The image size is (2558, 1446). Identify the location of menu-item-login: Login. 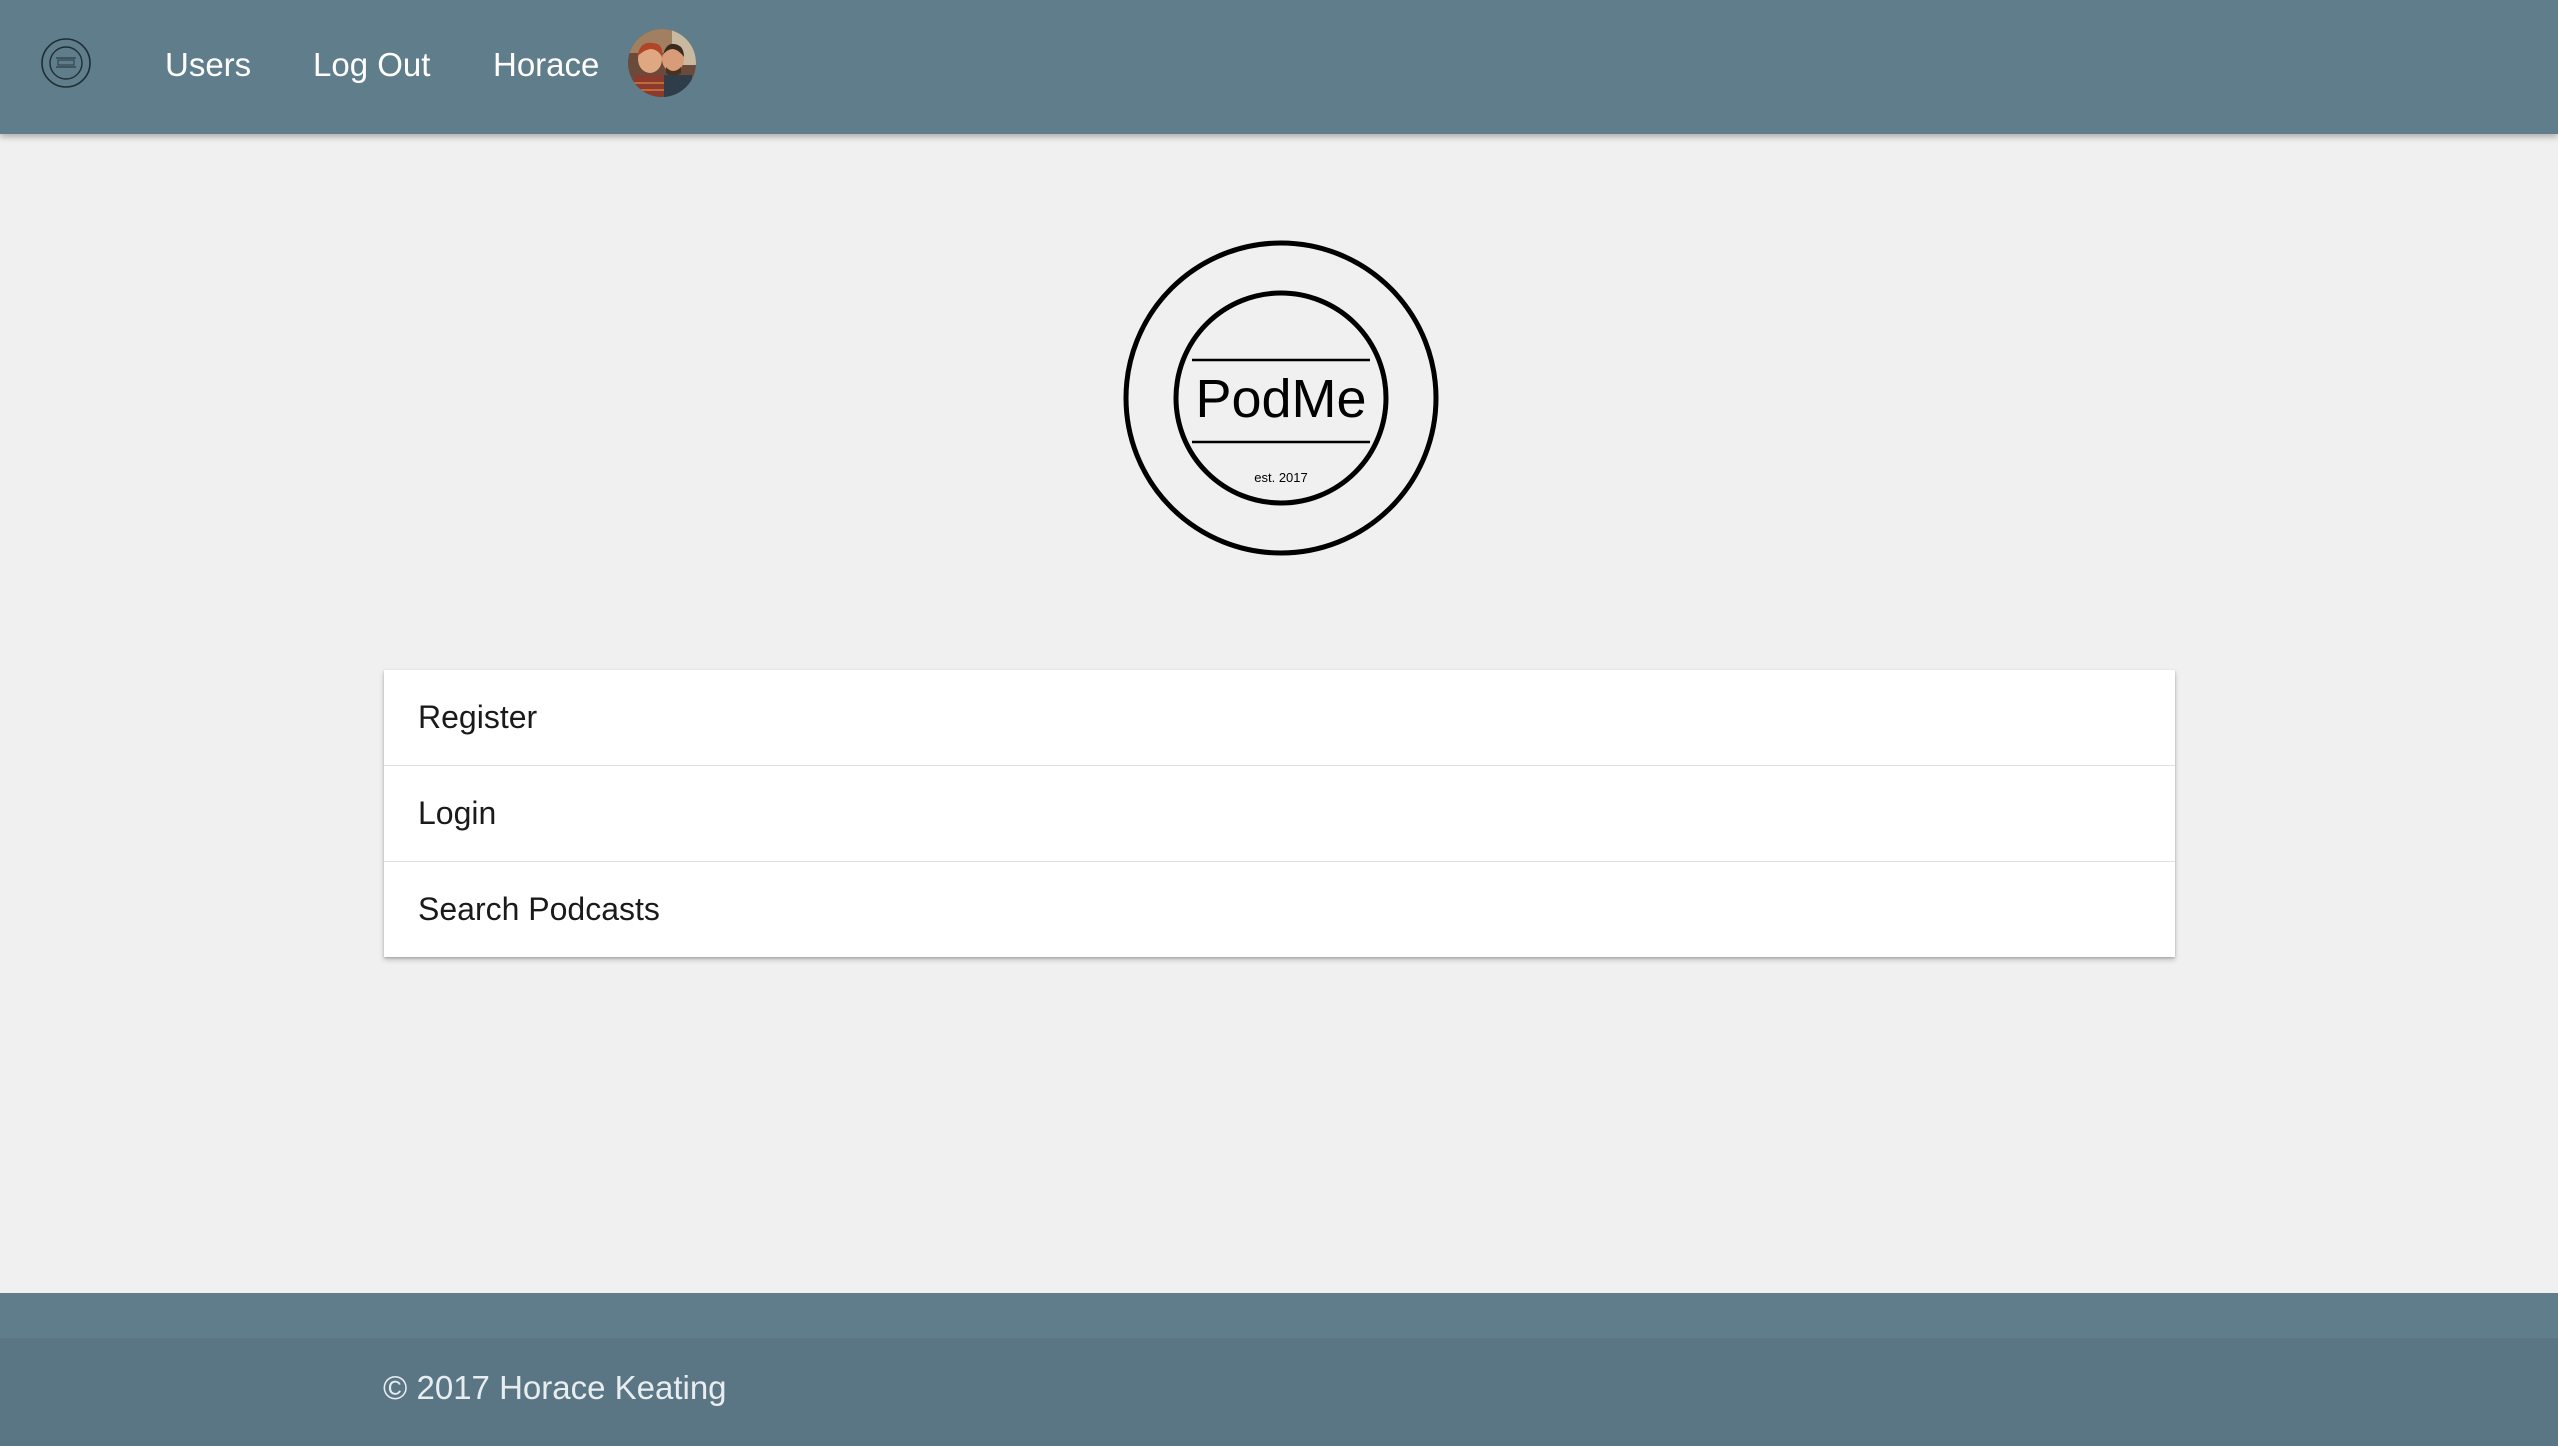
(1279, 814).